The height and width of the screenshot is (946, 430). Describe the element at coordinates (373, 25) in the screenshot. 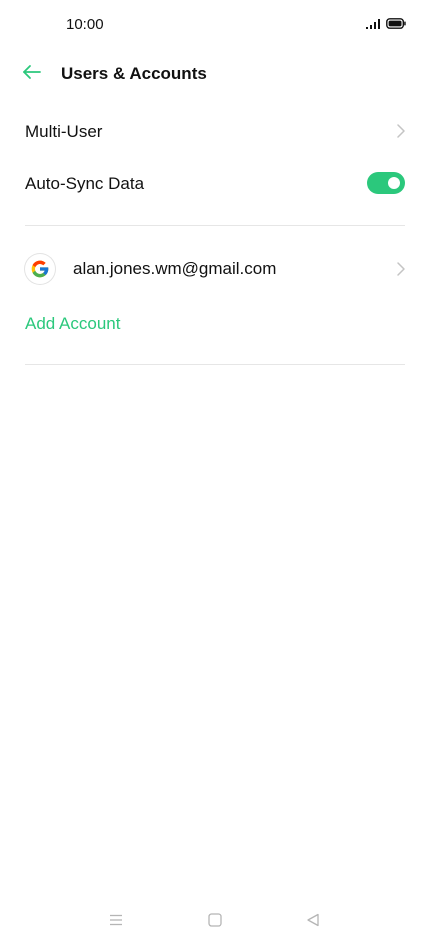

I see `signal-icon` at that location.